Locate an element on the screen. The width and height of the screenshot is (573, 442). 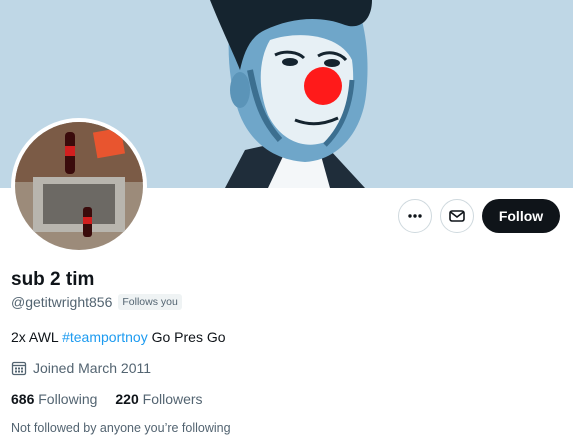
mail-icon is located at coordinates (457, 216).